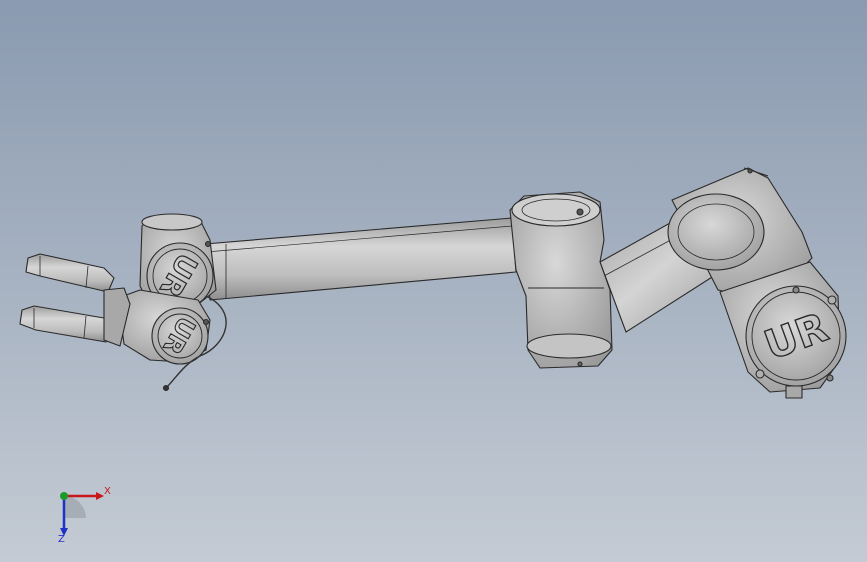  What do you see at coordinates (64, 496) in the screenshot?
I see `y-axis-dot` at bounding box center [64, 496].